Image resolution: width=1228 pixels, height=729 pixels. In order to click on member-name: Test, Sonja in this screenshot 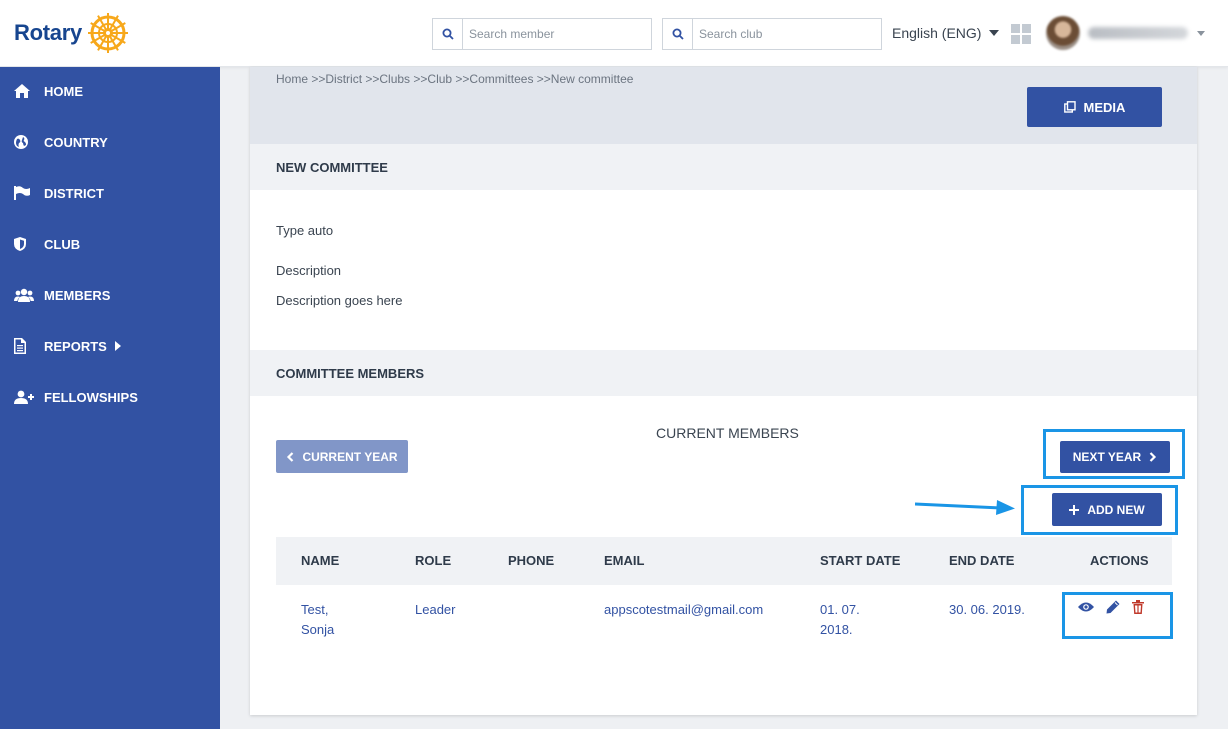, I will do `click(317, 620)`.